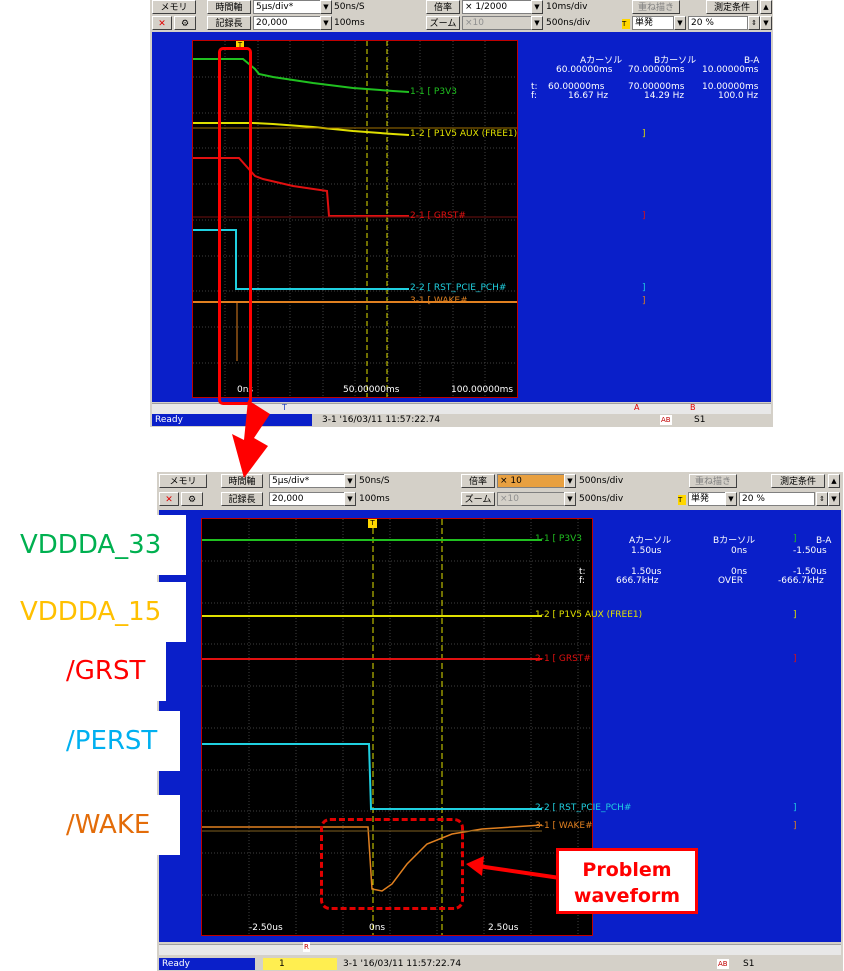 This screenshot has width=844, height=971. Describe the element at coordinates (584, 70) in the screenshot. I see `top-cursor-a-top: 60.00000ms` at that location.